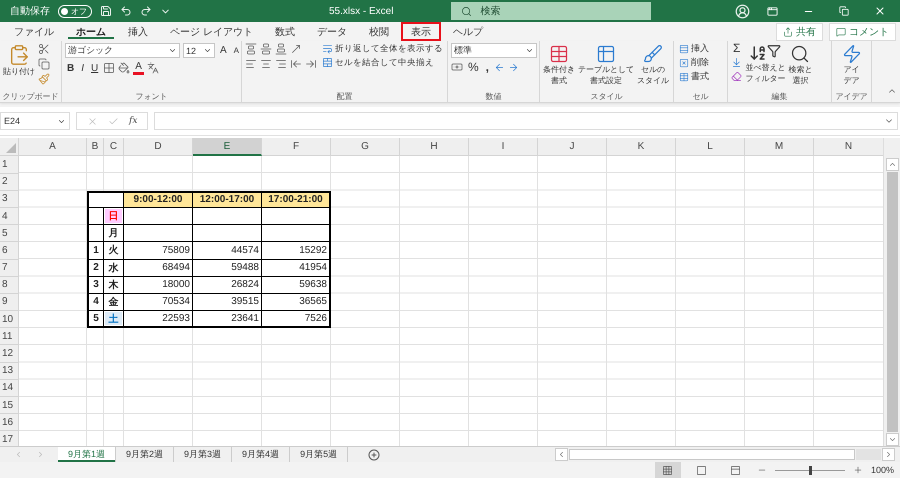 The width and height of the screenshot is (900, 478). What do you see at coordinates (473, 67) in the screenshot?
I see `percent-button: %` at bounding box center [473, 67].